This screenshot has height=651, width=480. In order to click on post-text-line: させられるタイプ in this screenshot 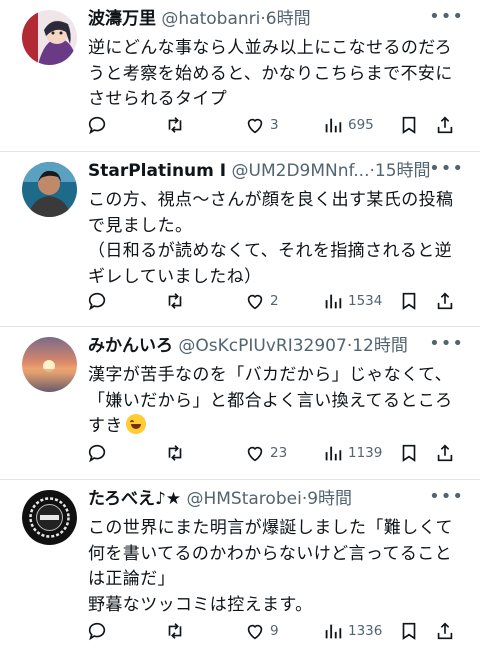, I will do `click(158, 99)`.